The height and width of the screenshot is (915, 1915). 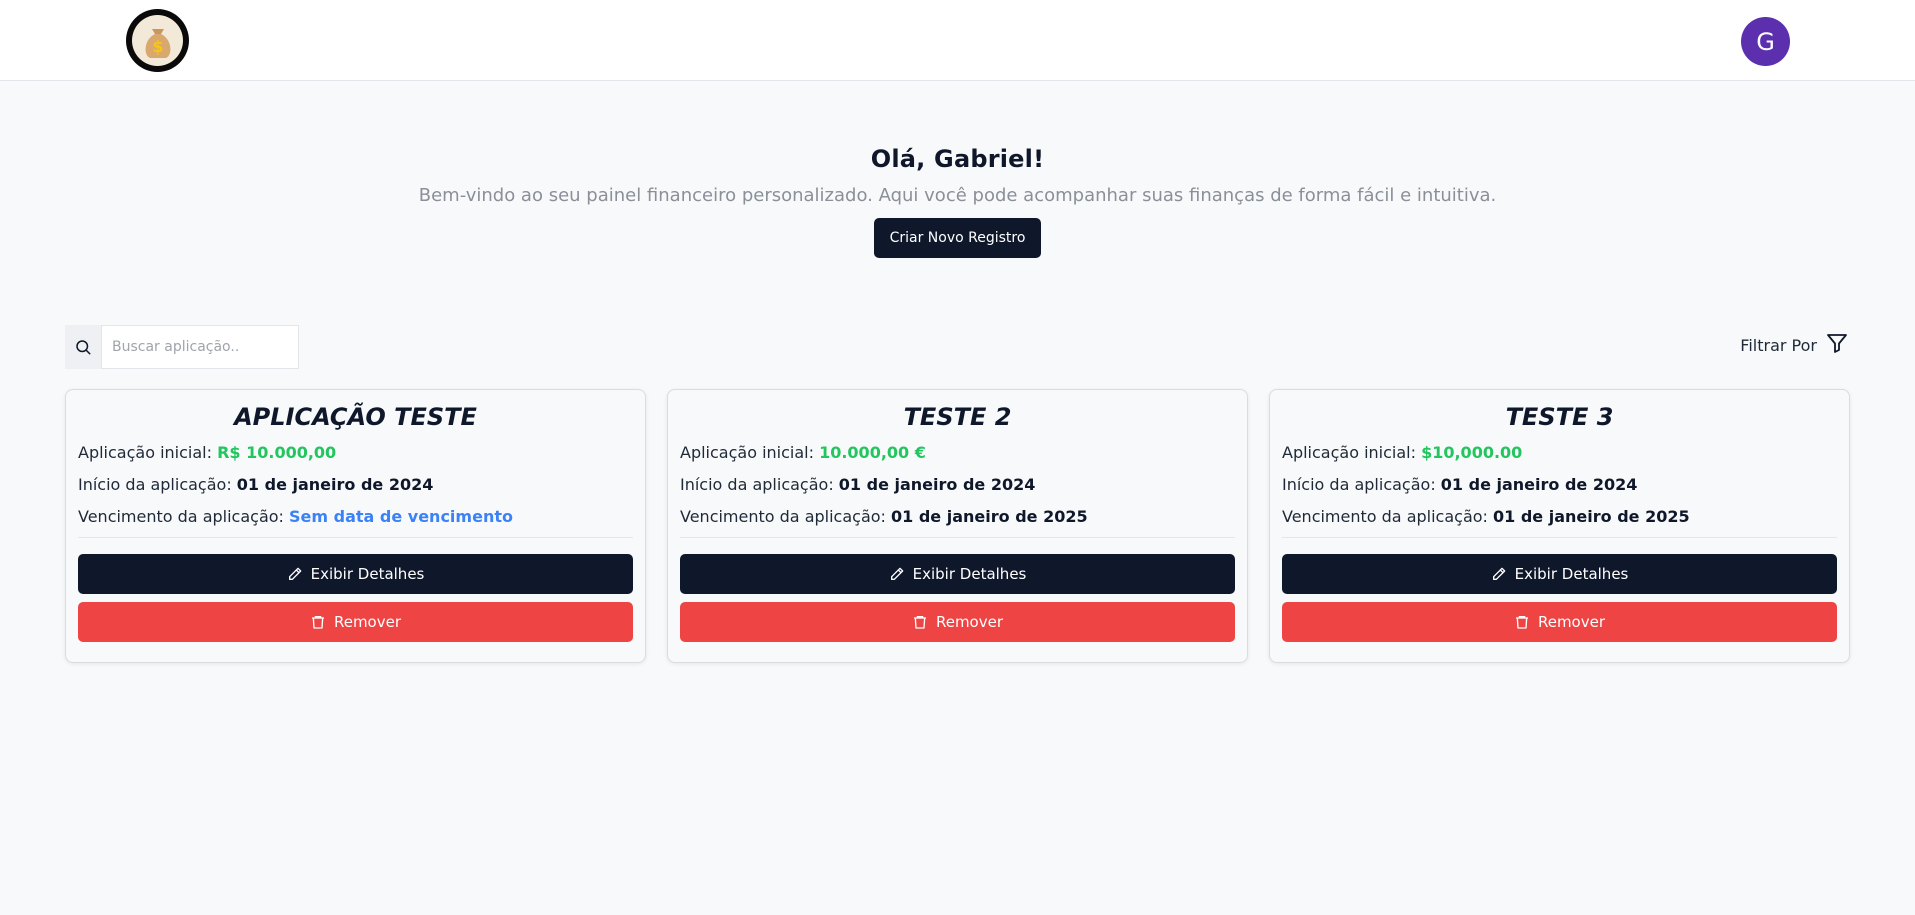 I want to click on initial-amount-row: Aplicação inicial: $10,000.00, so click(x=1559, y=453).